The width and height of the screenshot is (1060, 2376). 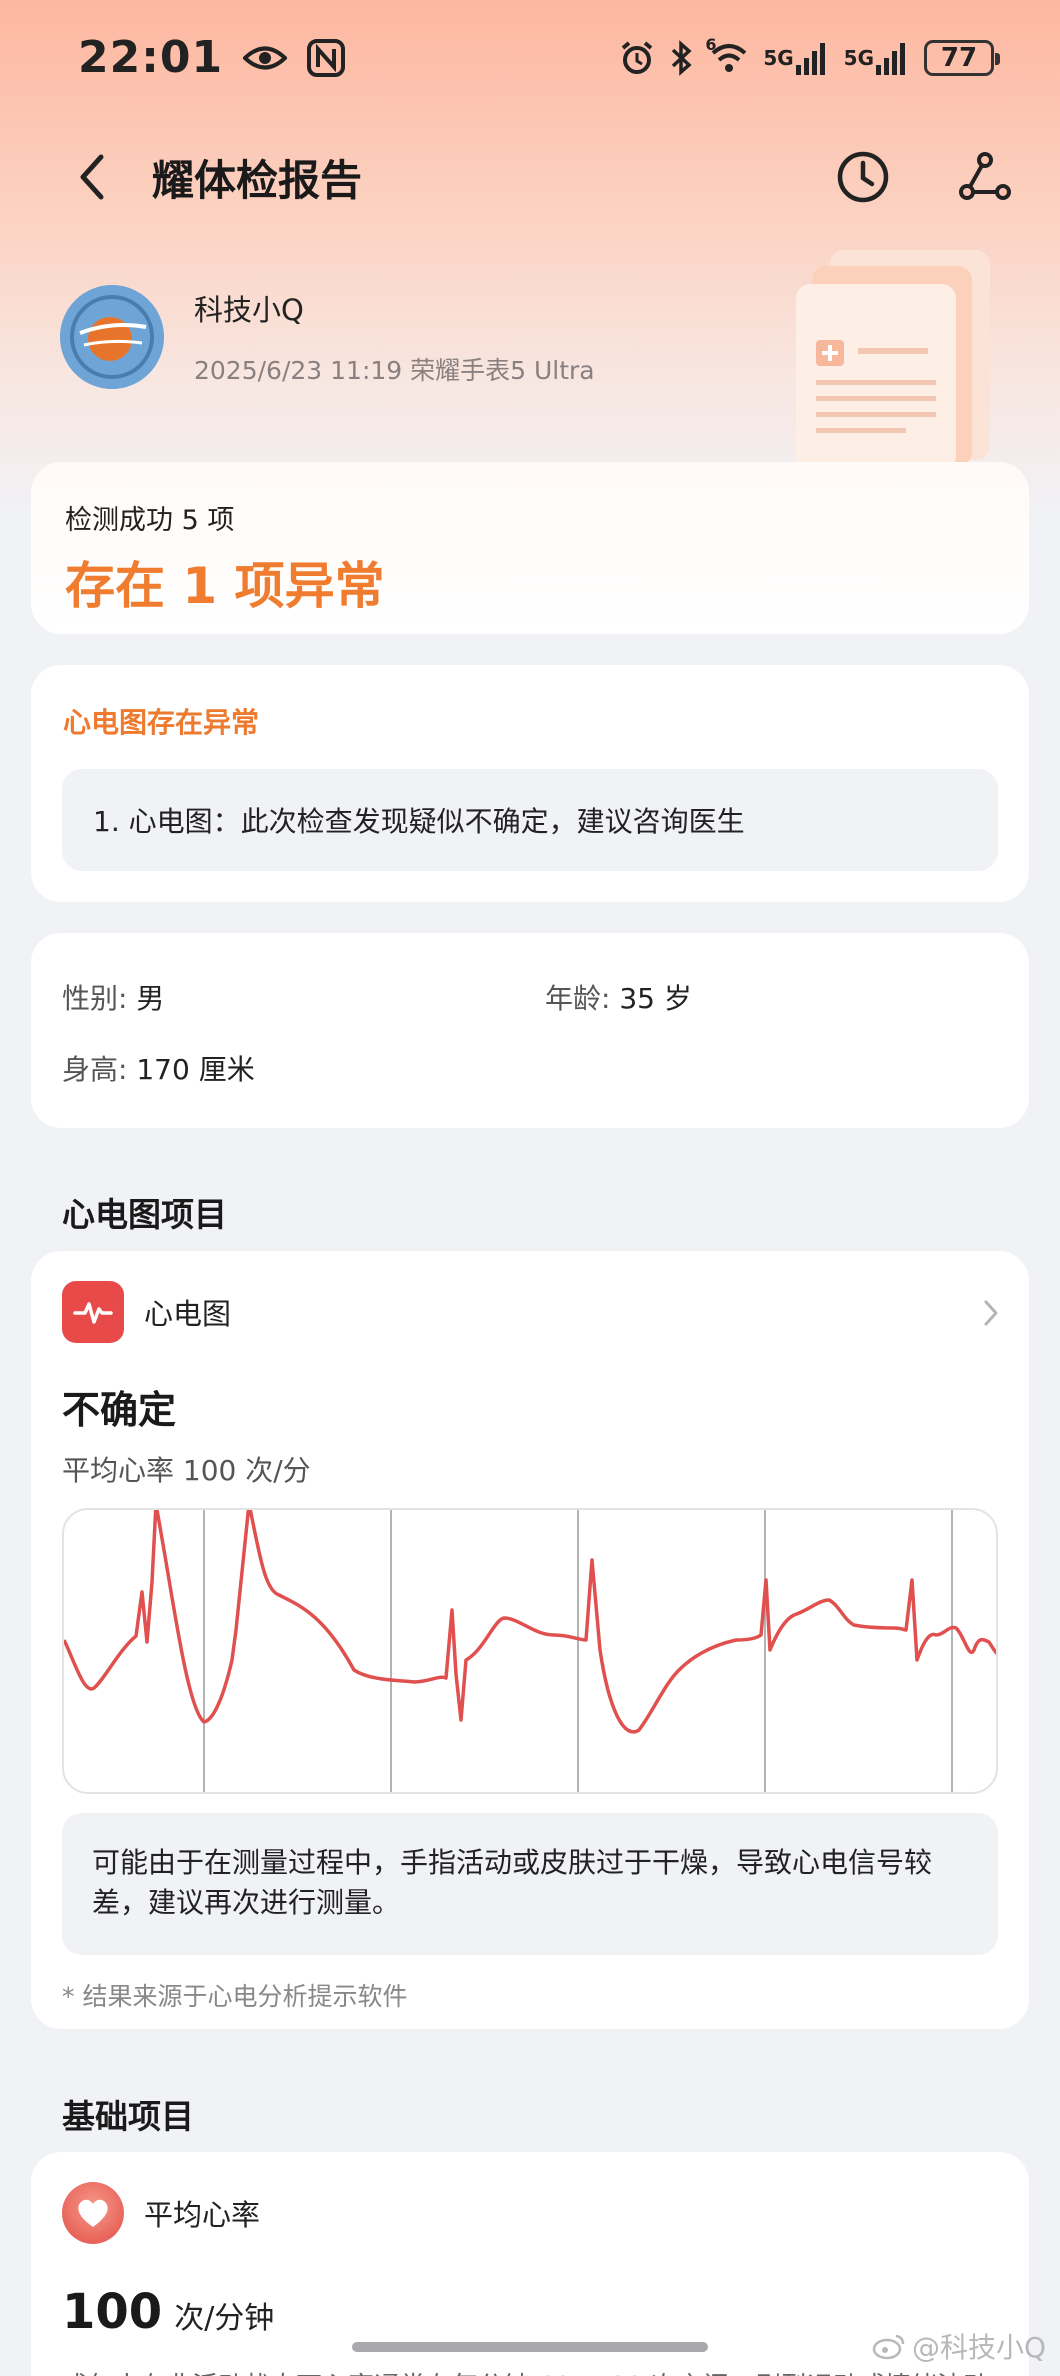 What do you see at coordinates (682, 57) in the screenshot?
I see `bluetooth-icon` at bounding box center [682, 57].